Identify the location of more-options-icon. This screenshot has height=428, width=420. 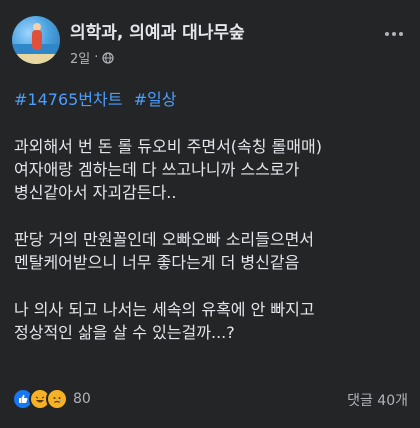
(394, 34).